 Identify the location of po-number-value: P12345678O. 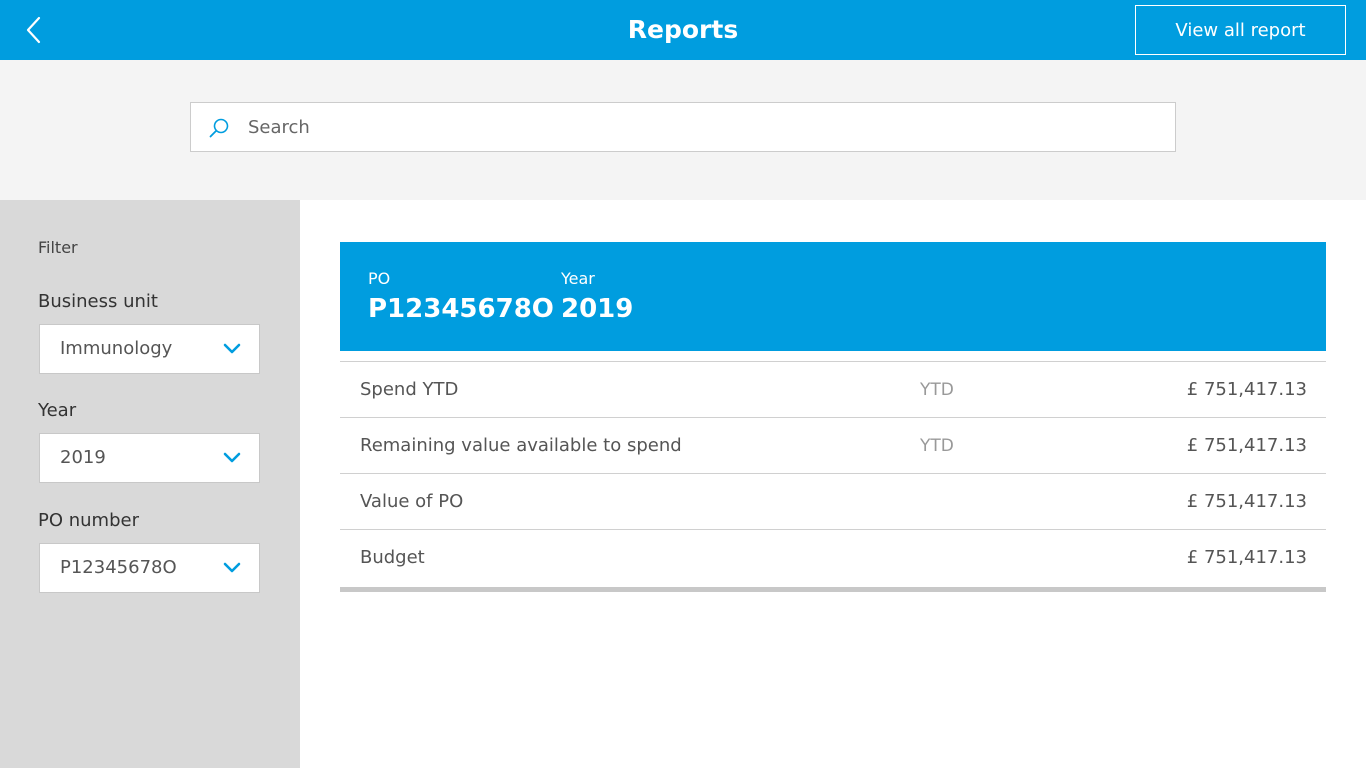
(118, 567).